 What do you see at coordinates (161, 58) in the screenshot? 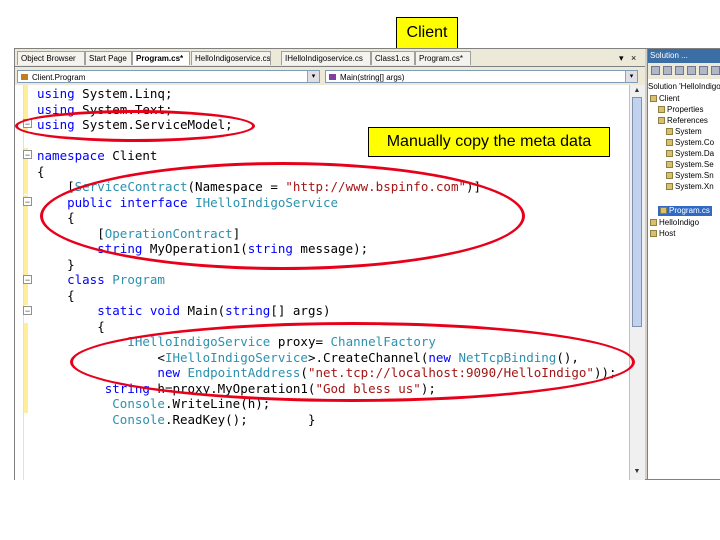
I see `tab-program-cs-active: Program.cs*` at bounding box center [161, 58].